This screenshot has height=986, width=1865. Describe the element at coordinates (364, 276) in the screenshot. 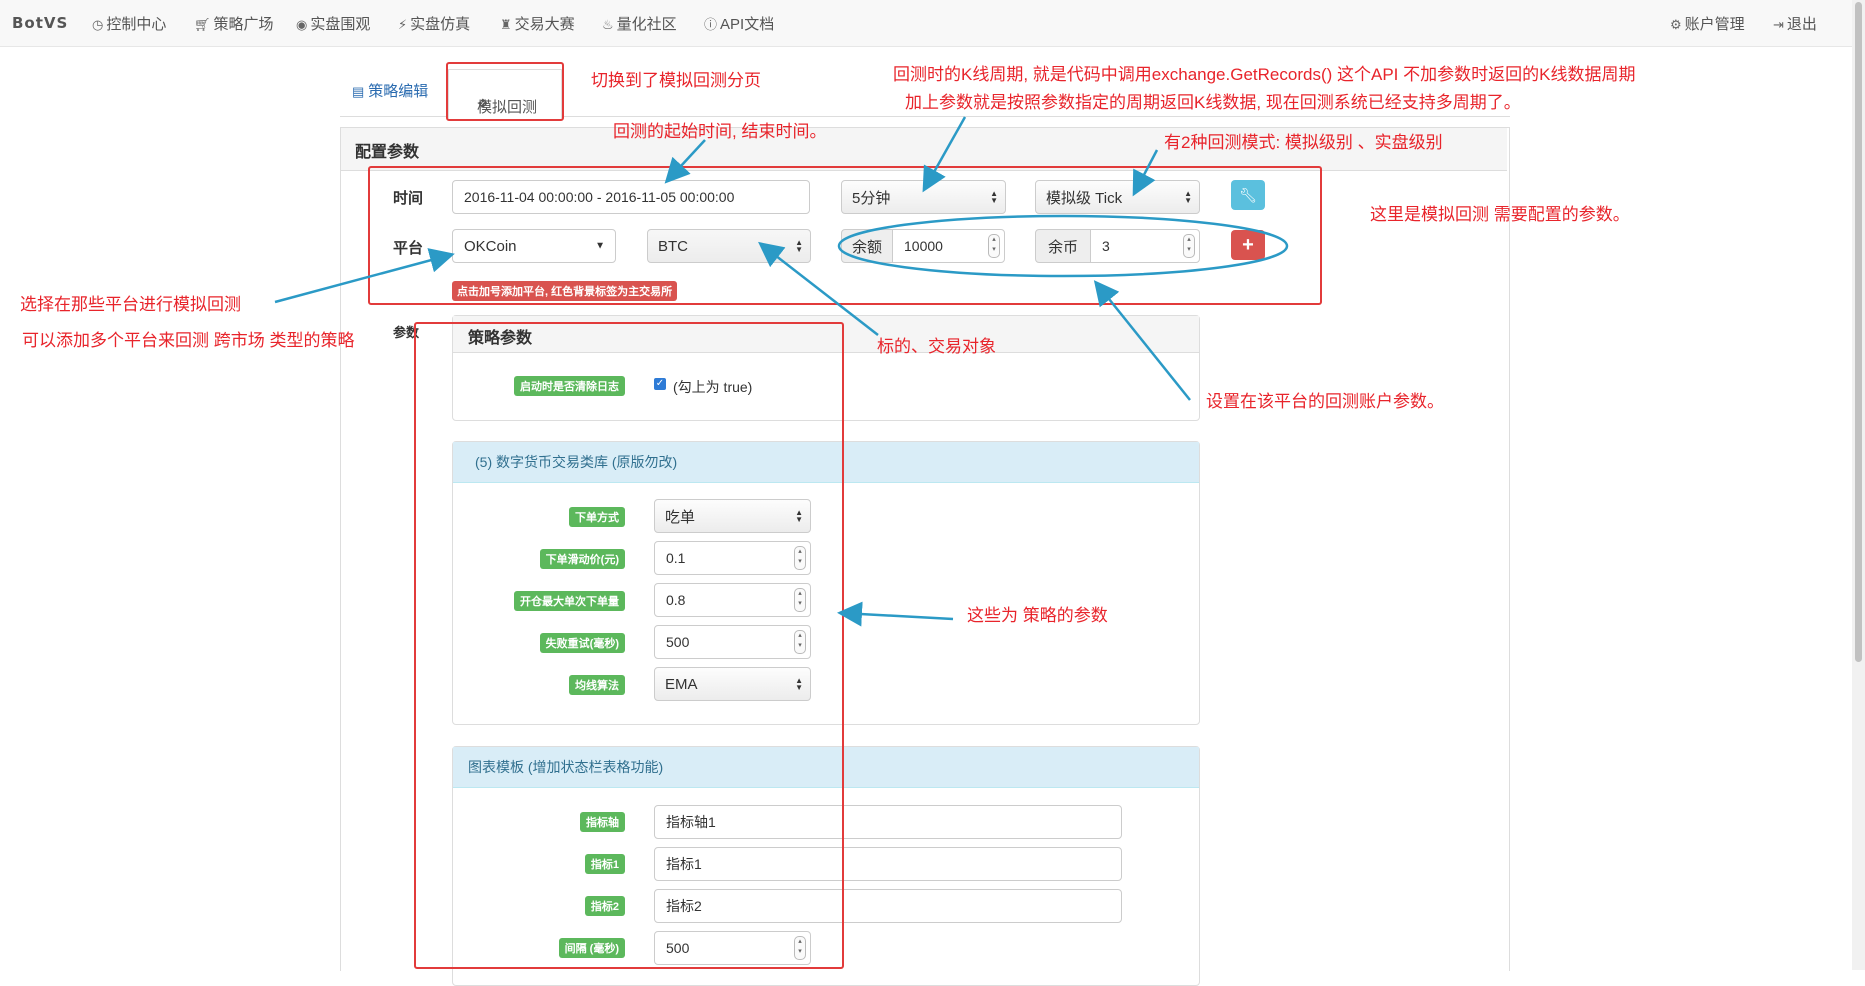

I see `arrow-platform` at that location.